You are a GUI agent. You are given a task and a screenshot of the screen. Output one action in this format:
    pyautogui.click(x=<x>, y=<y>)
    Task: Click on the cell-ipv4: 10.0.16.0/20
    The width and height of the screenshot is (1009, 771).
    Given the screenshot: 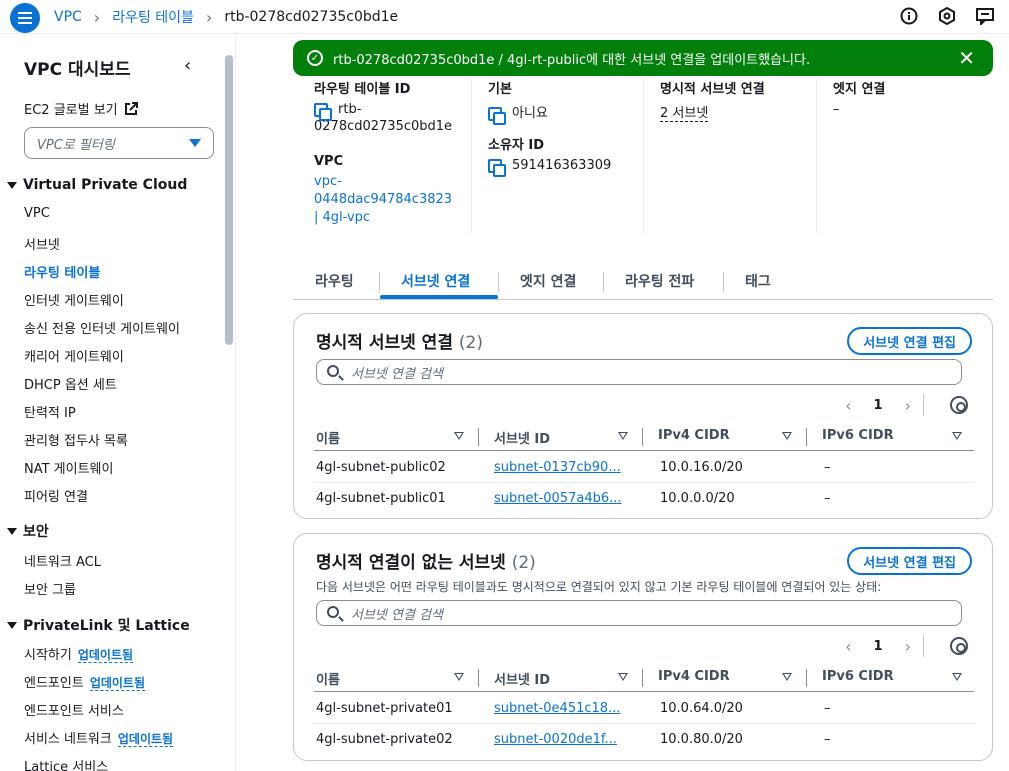 What is the action you would take?
    pyautogui.click(x=701, y=467)
    